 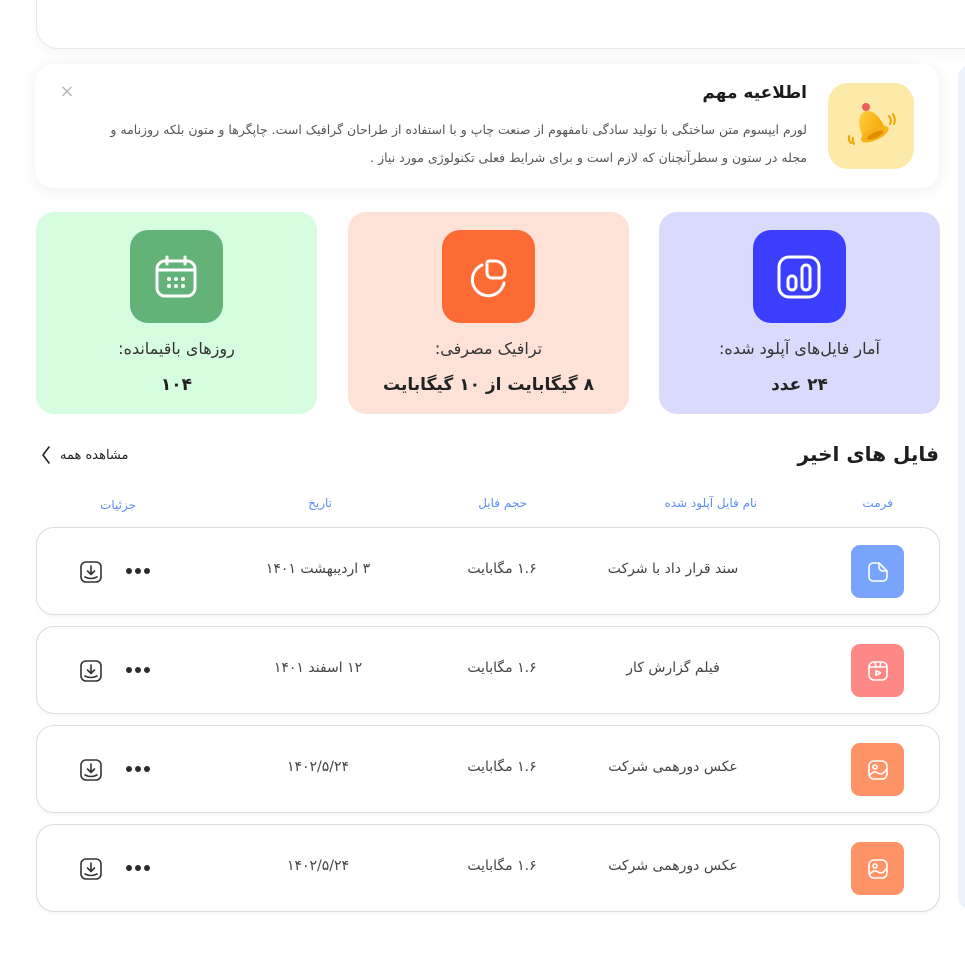 What do you see at coordinates (754, 93) in the screenshot?
I see `notice-title: اطلاعیه مهم` at bounding box center [754, 93].